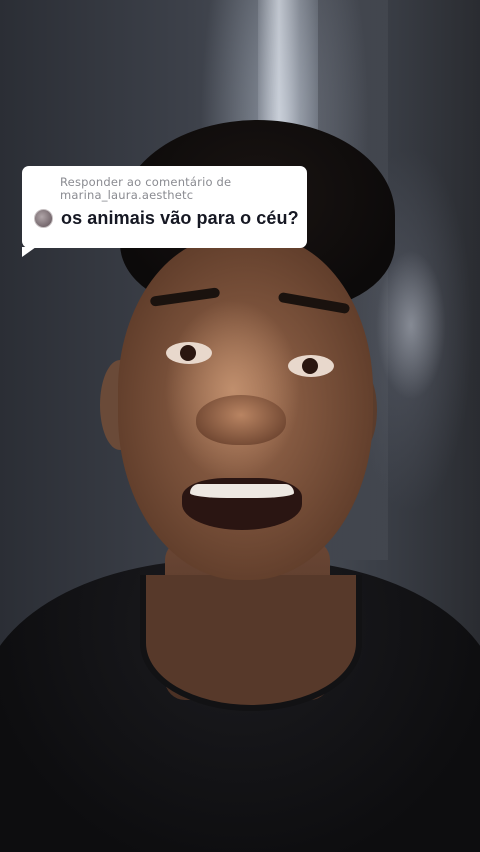 This screenshot has height=852, width=480. I want to click on eye-right, so click(311, 366).